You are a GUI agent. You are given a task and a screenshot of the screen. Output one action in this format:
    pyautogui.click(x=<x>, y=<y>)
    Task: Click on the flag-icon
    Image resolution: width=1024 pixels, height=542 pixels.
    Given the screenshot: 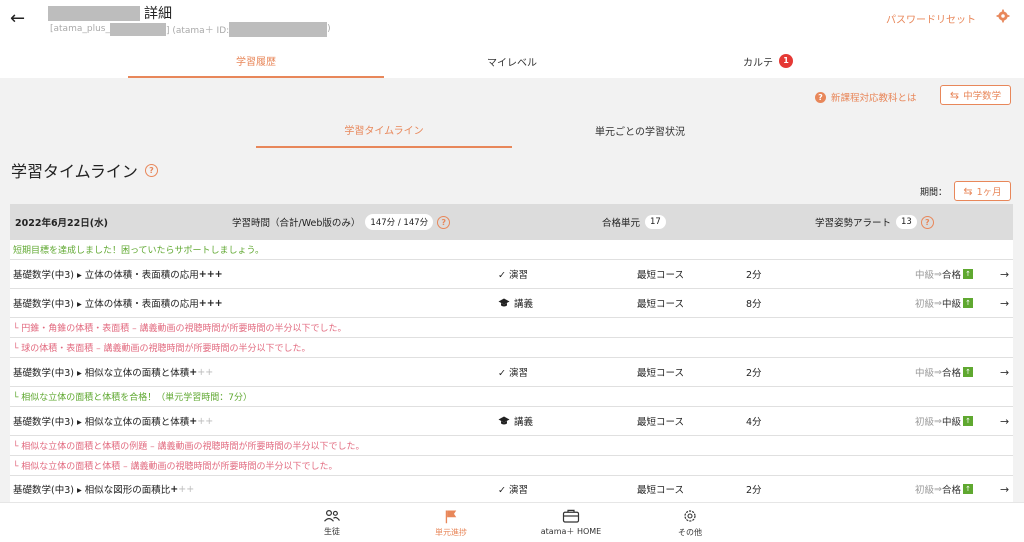 What is the action you would take?
    pyautogui.click(x=451, y=516)
    